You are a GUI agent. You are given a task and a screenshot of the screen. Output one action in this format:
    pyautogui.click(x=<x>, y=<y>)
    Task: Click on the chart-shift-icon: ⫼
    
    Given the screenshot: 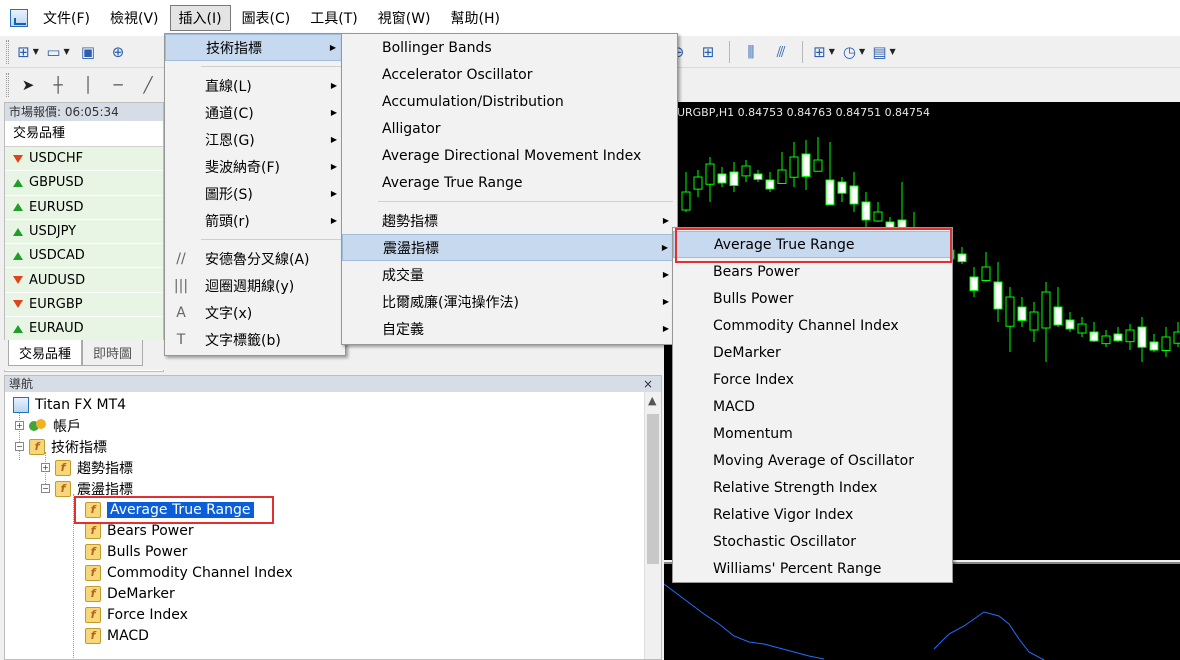 What is the action you would take?
    pyautogui.click(x=751, y=52)
    